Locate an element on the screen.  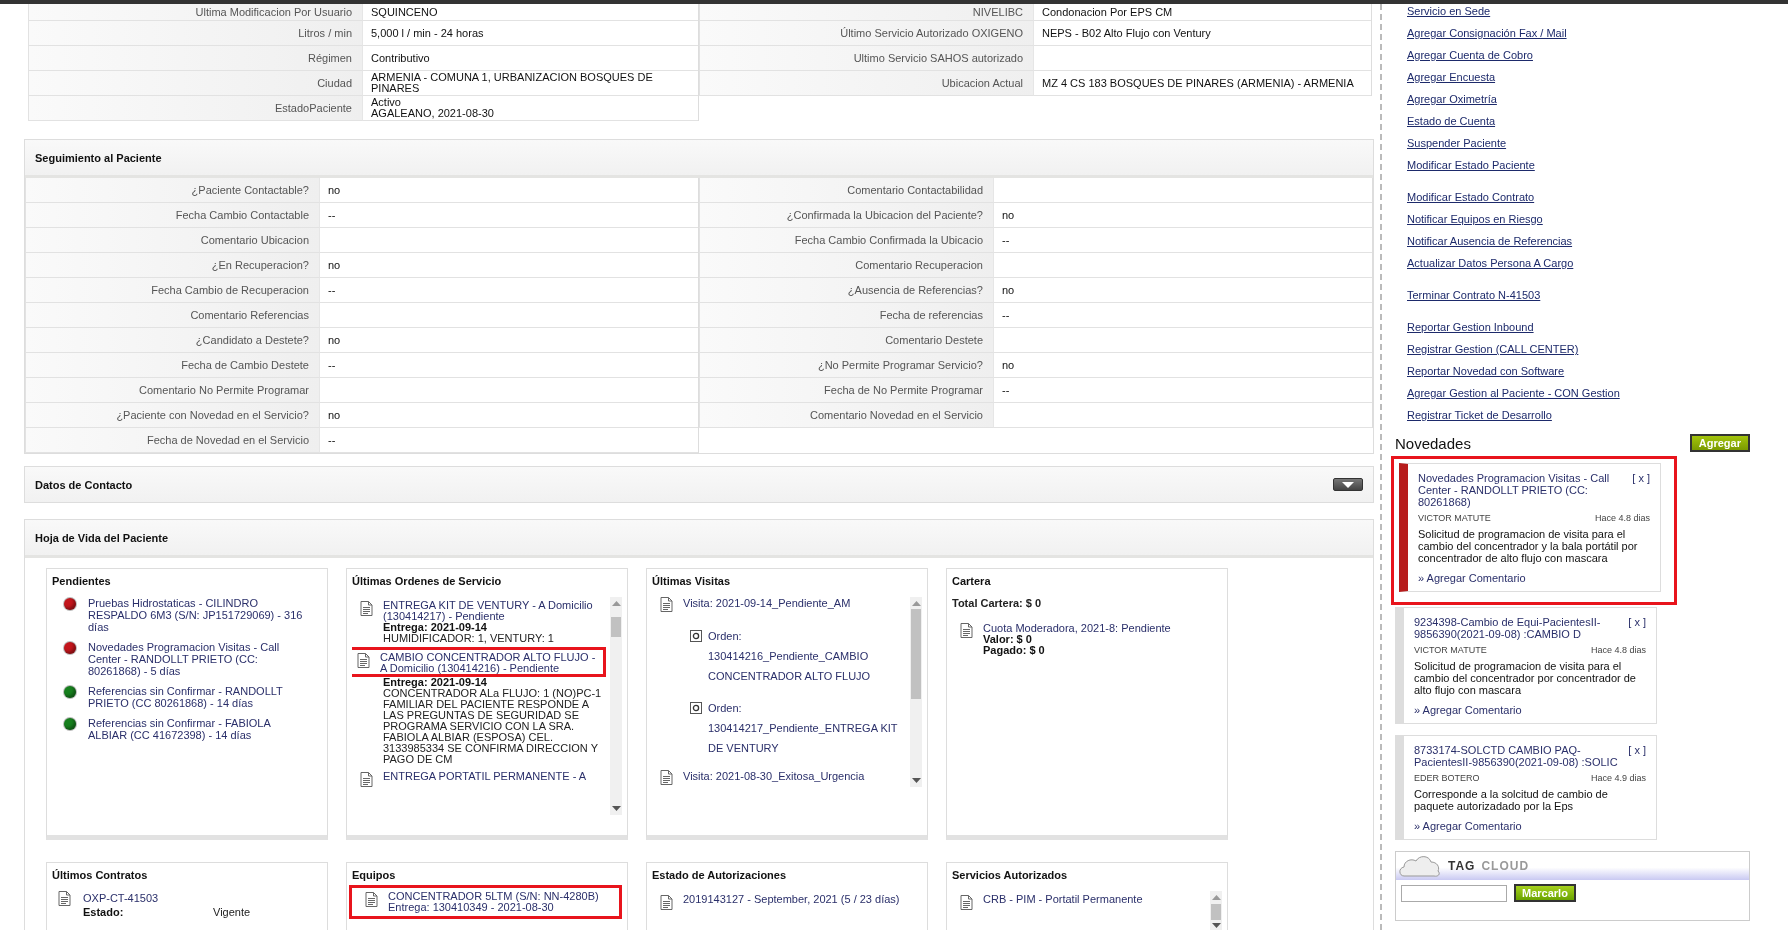
field-label: Comentario Contactabilidad is located at coordinates (915, 190).